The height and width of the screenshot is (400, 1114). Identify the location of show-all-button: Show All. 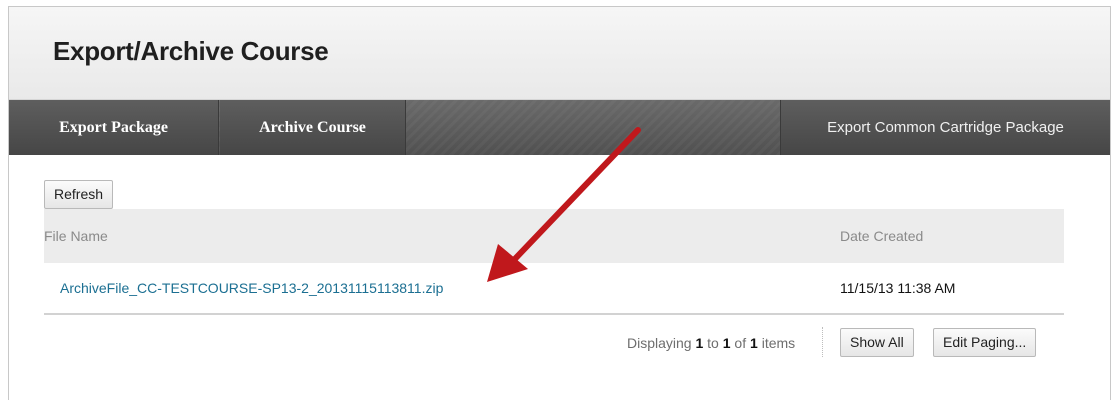
(877, 342).